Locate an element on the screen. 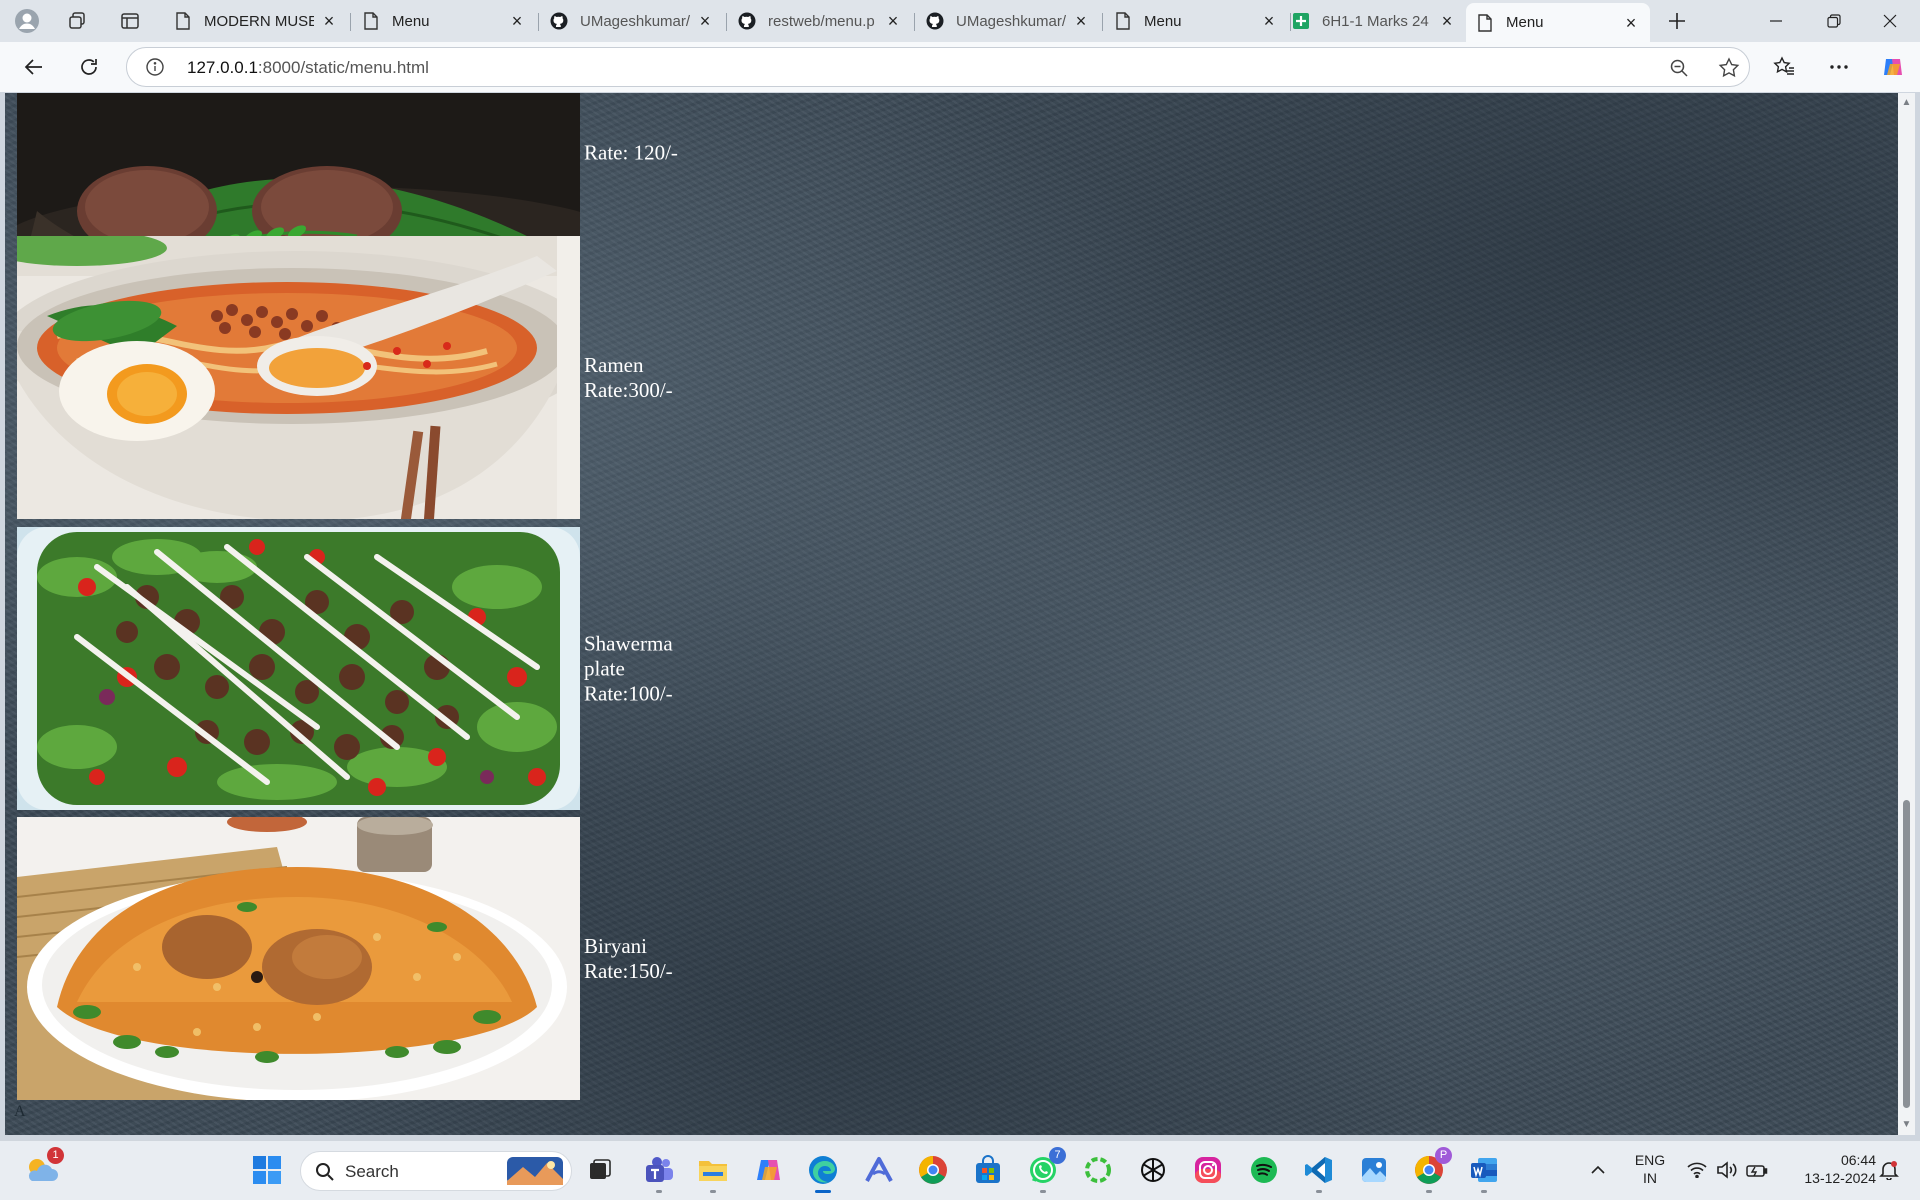 The width and height of the screenshot is (1920, 1200). food-rate: Rate:100/- is located at coordinates (628, 693).